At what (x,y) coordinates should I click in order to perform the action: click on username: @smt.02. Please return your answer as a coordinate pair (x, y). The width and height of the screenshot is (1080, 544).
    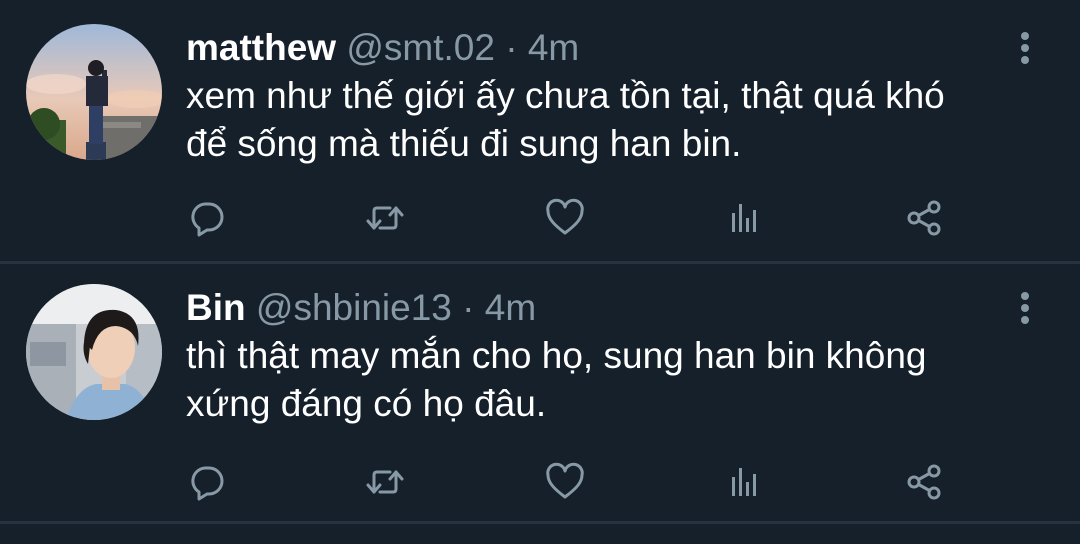
    Looking at the image, I should click on (420, 47).